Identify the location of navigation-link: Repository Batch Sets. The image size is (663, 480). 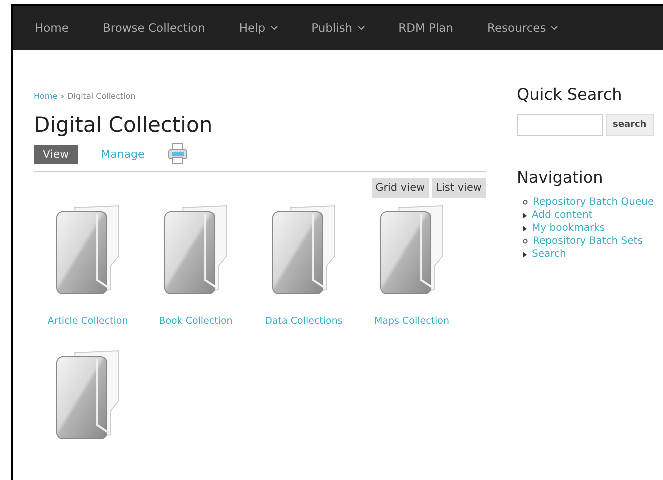
(588, 241).